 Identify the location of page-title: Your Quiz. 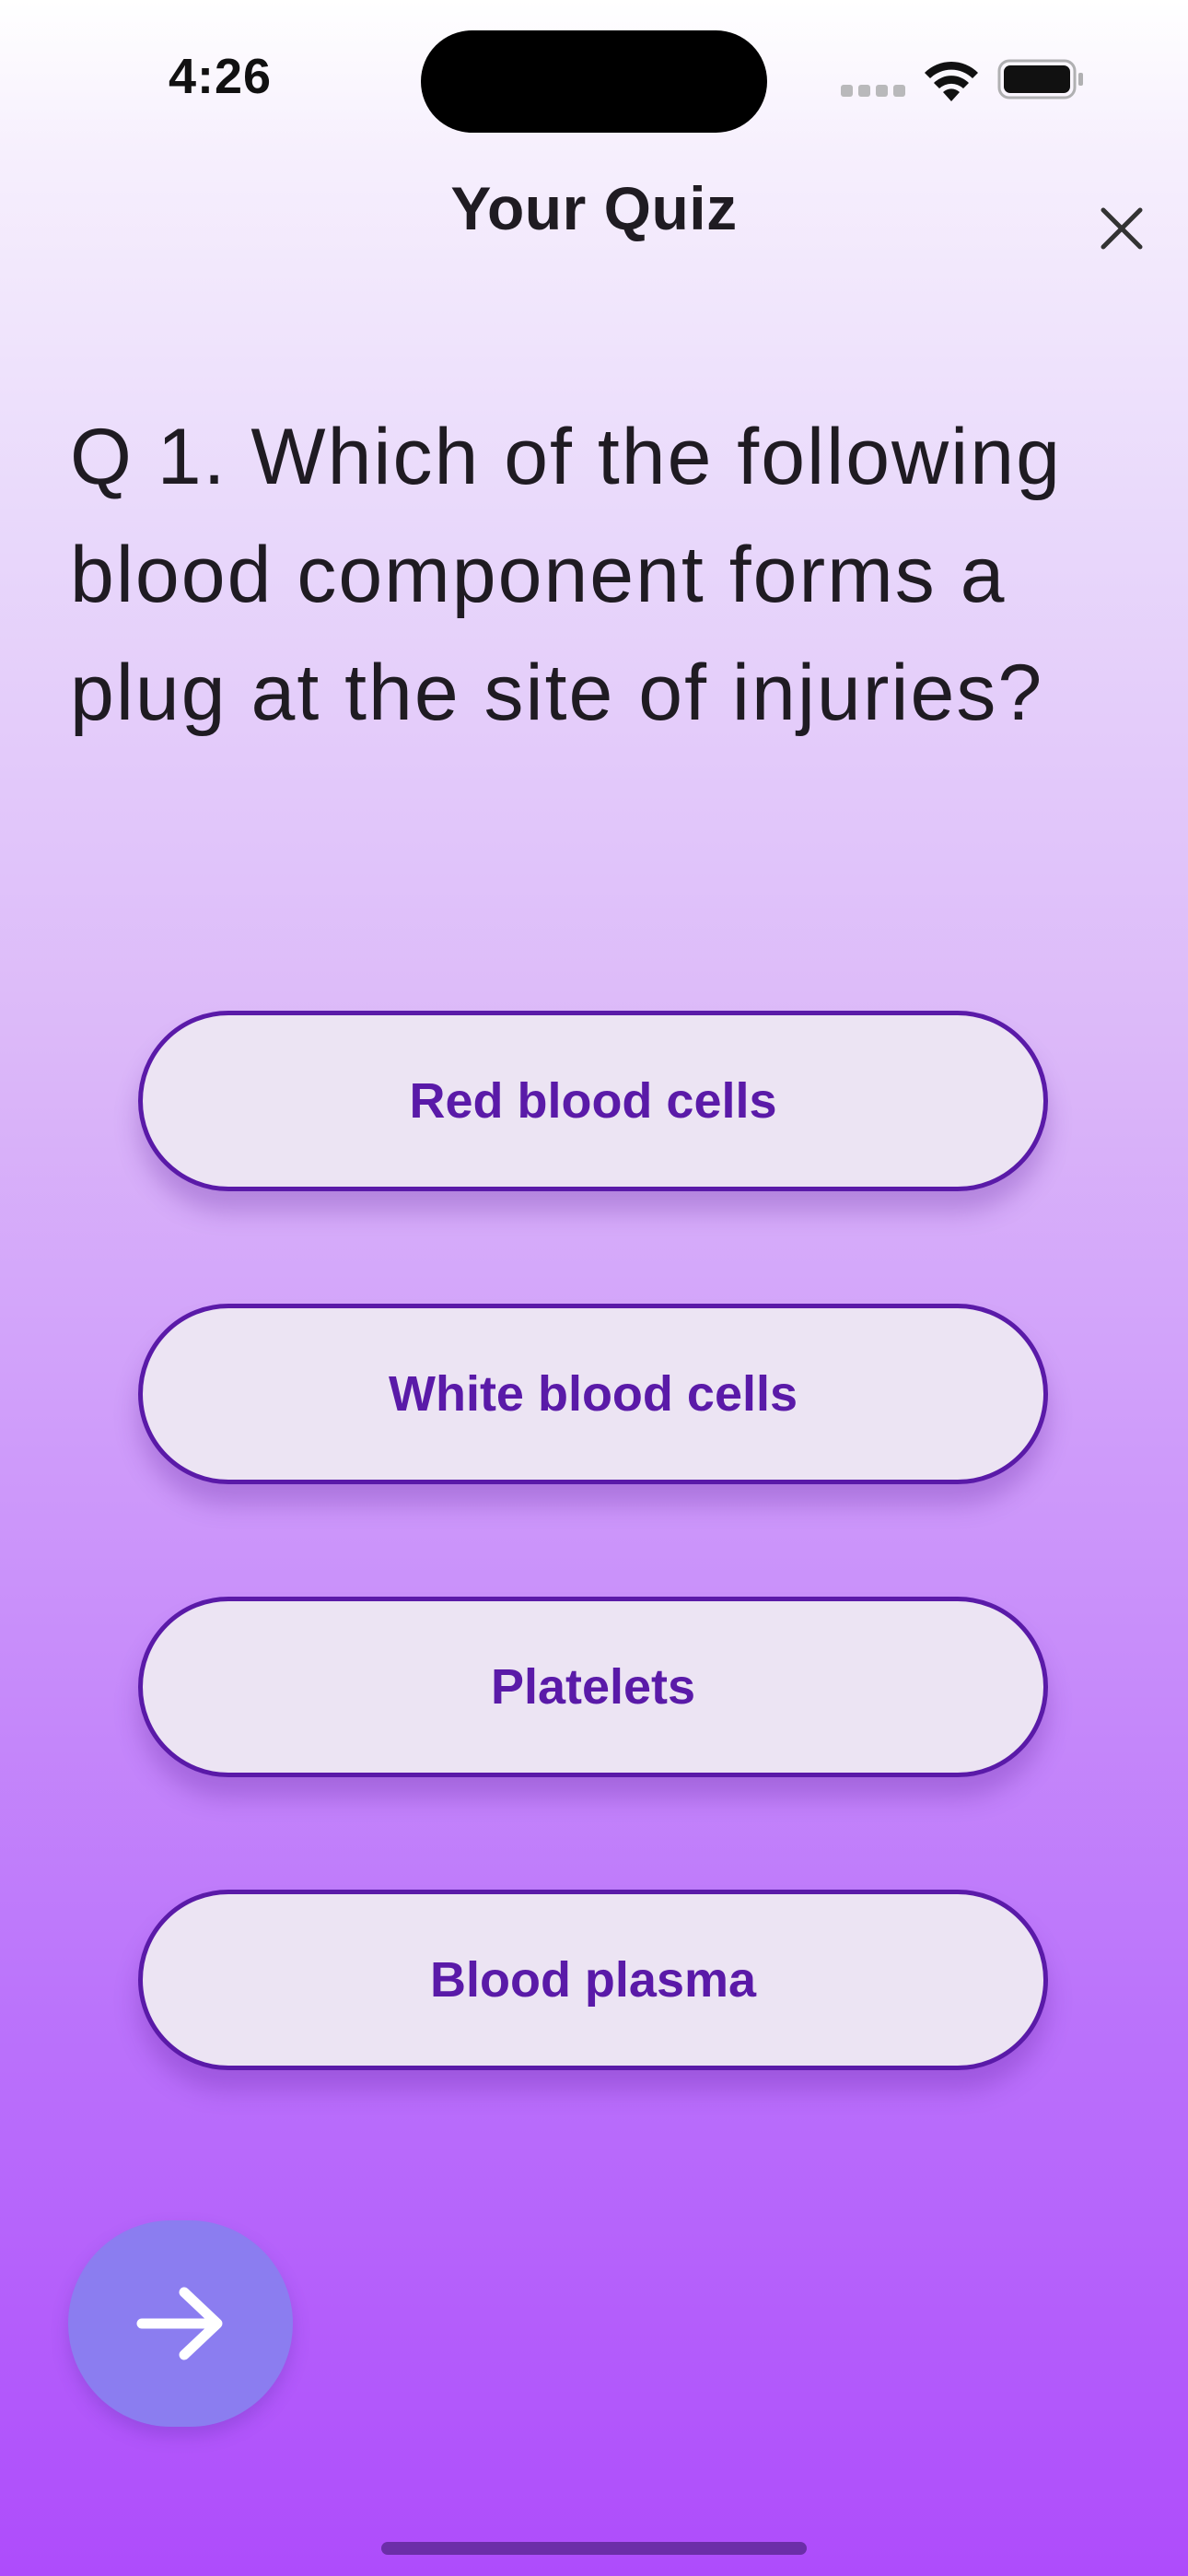
(594, 208).